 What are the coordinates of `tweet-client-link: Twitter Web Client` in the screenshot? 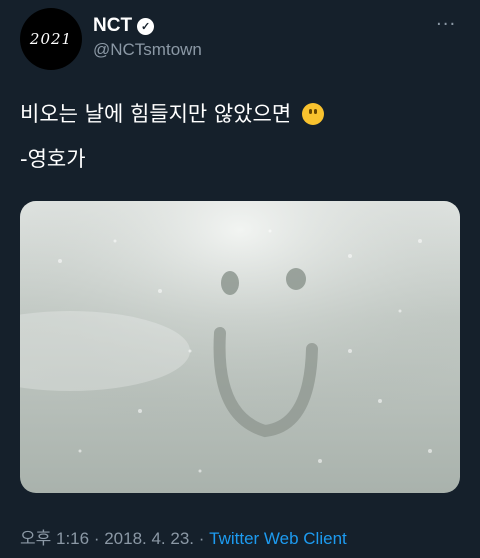 It's located at (278, 538).